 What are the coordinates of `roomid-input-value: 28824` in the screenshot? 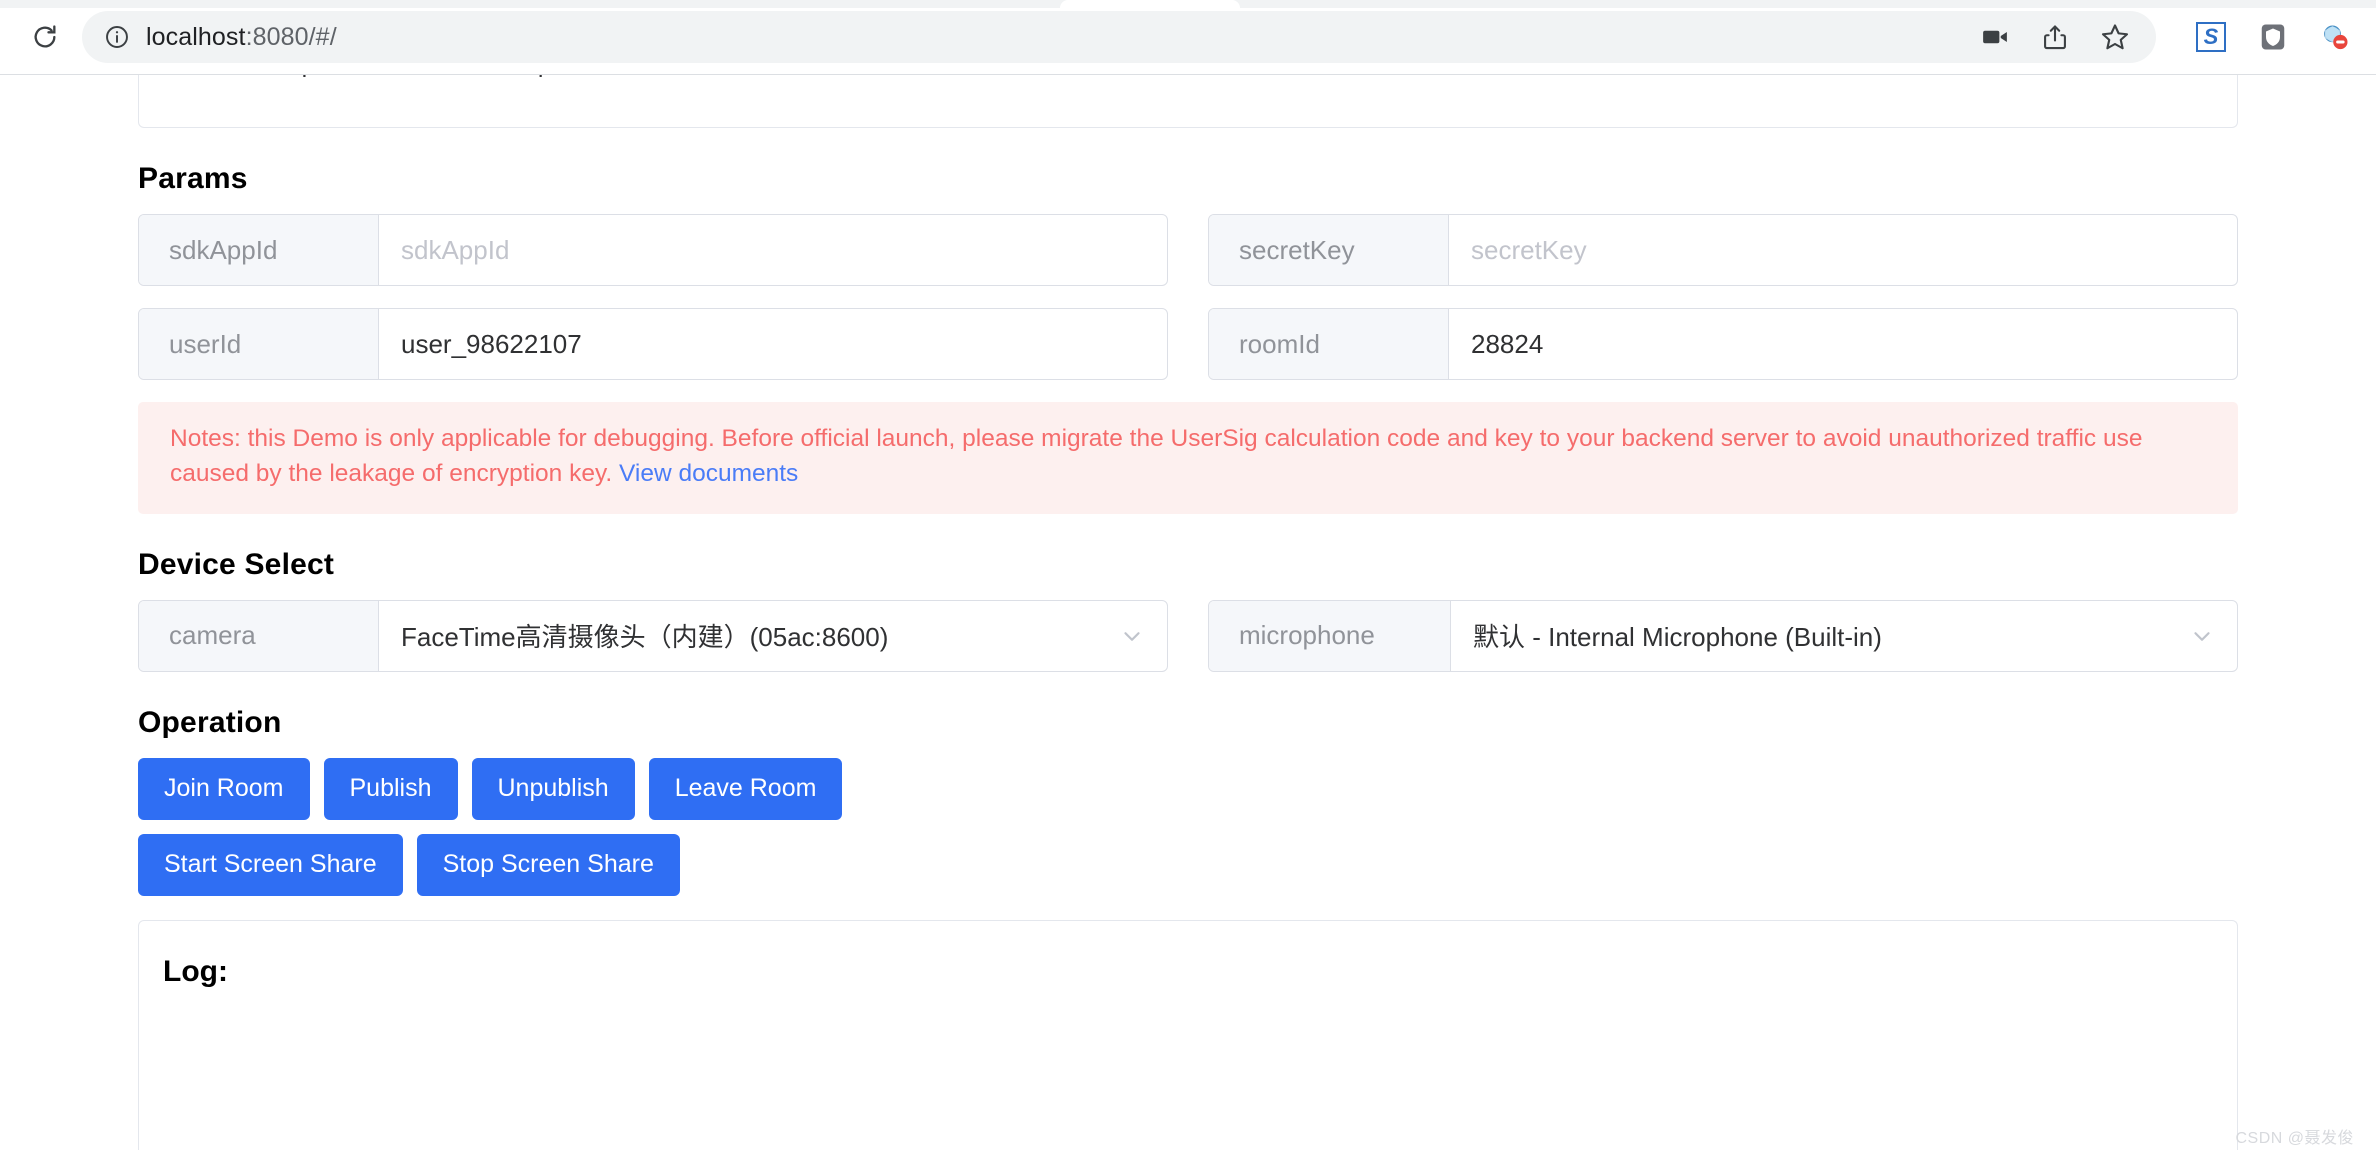 It's located at (1507, 343).